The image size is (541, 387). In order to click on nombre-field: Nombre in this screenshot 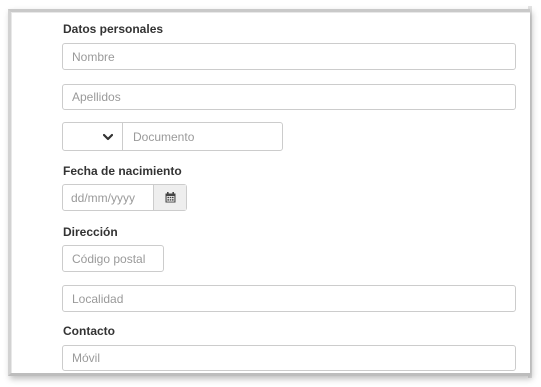, I will do `click(289, 56)`.